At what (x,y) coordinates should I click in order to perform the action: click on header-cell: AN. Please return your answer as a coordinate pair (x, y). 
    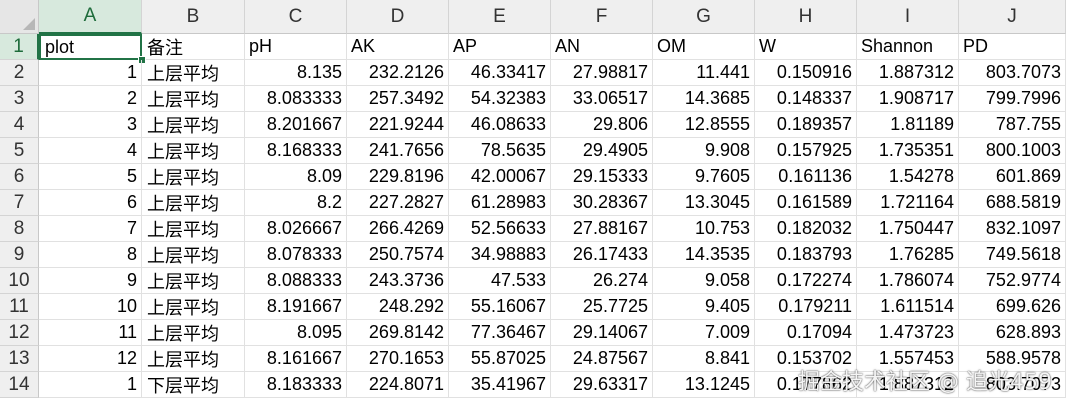
    Looking at the image, I should click on (602, 47).